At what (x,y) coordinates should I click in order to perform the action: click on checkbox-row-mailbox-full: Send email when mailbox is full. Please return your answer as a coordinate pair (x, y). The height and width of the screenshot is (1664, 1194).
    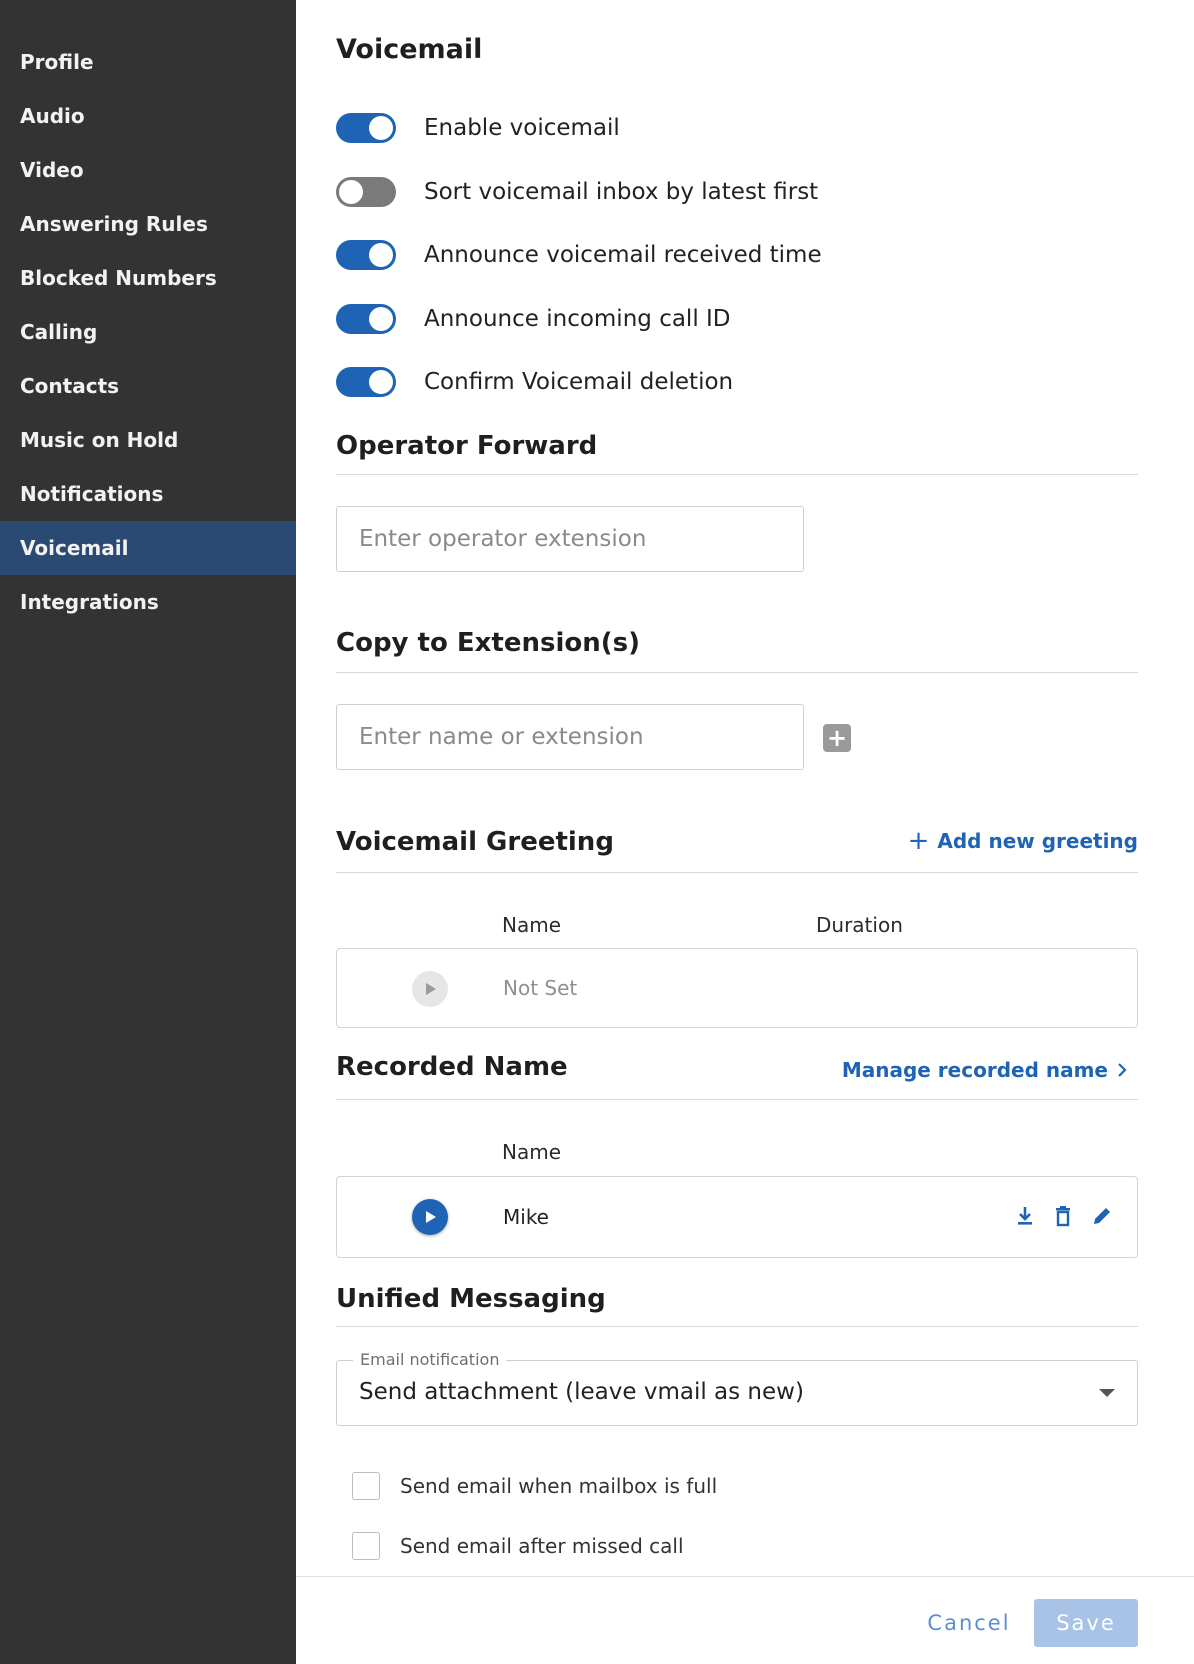
    Looking at the image, I should click on (534, 1486).